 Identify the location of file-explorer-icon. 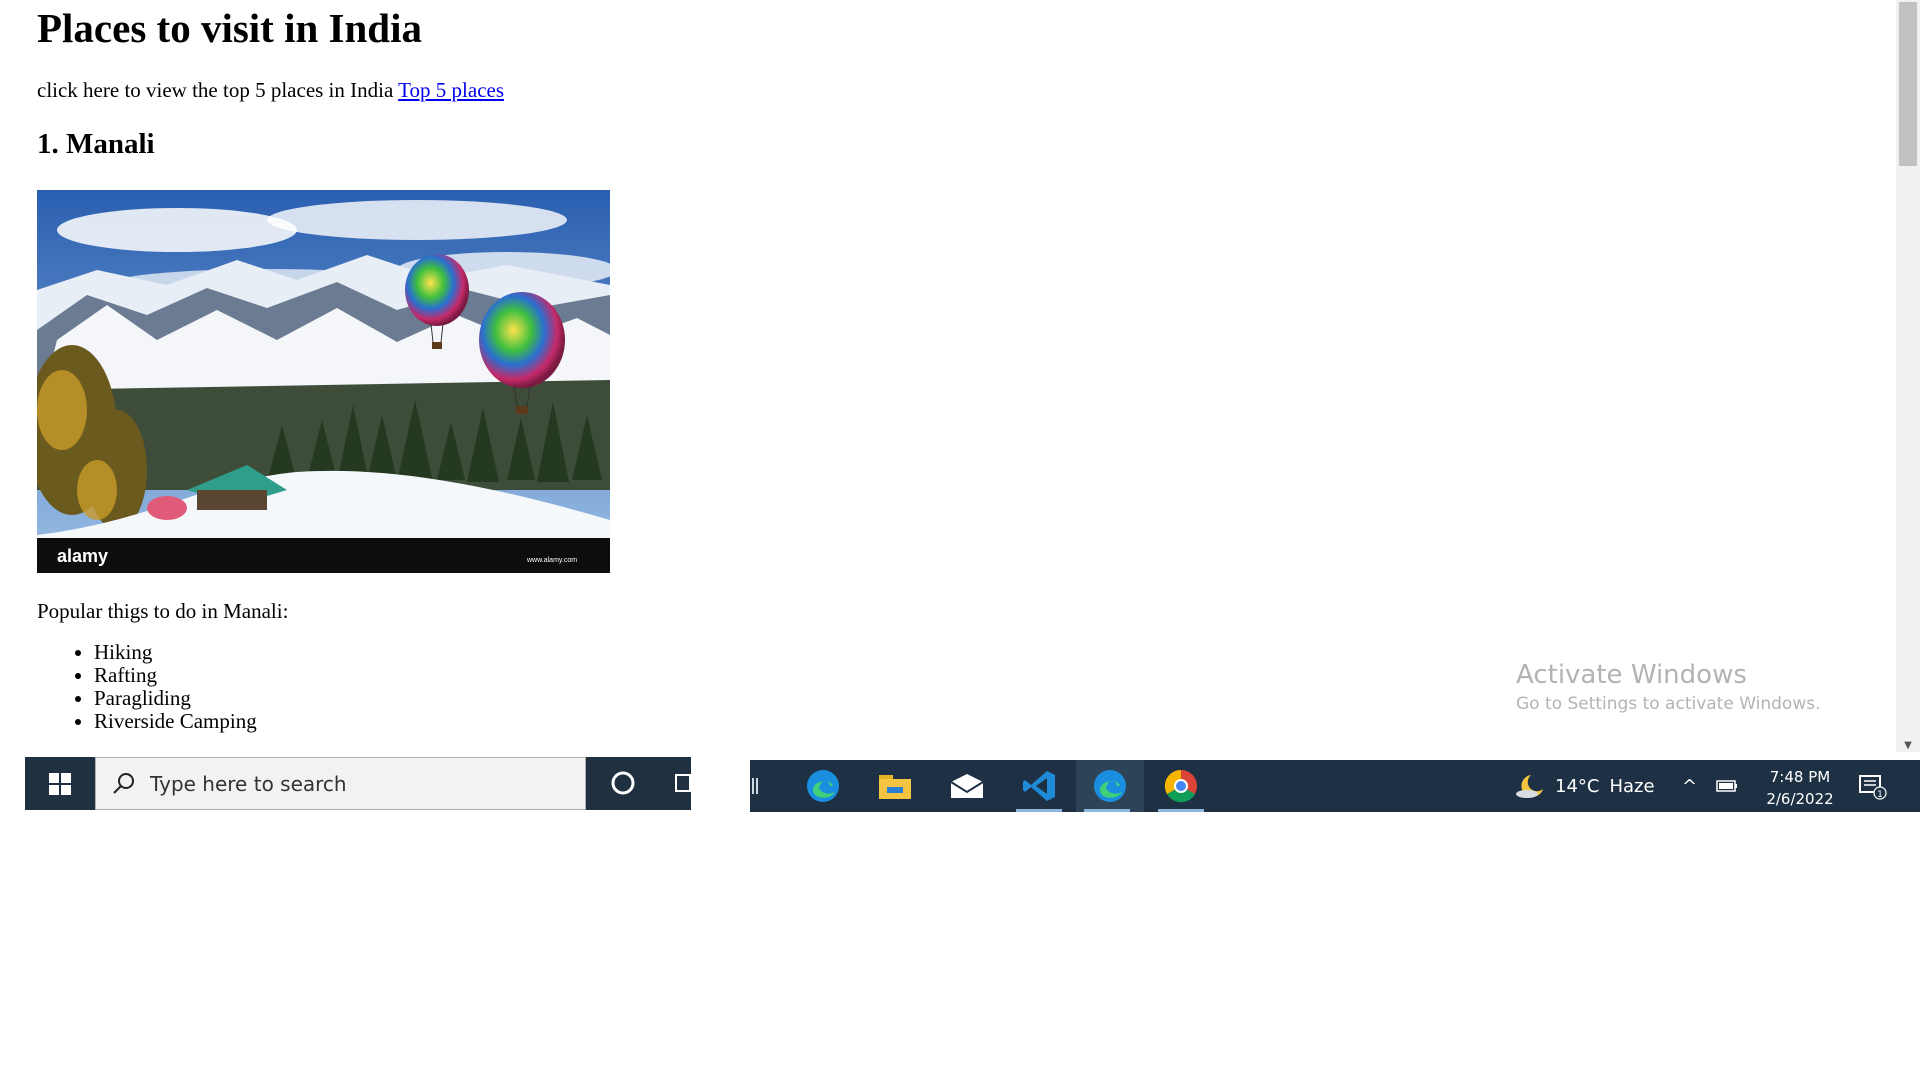
(895, 787).